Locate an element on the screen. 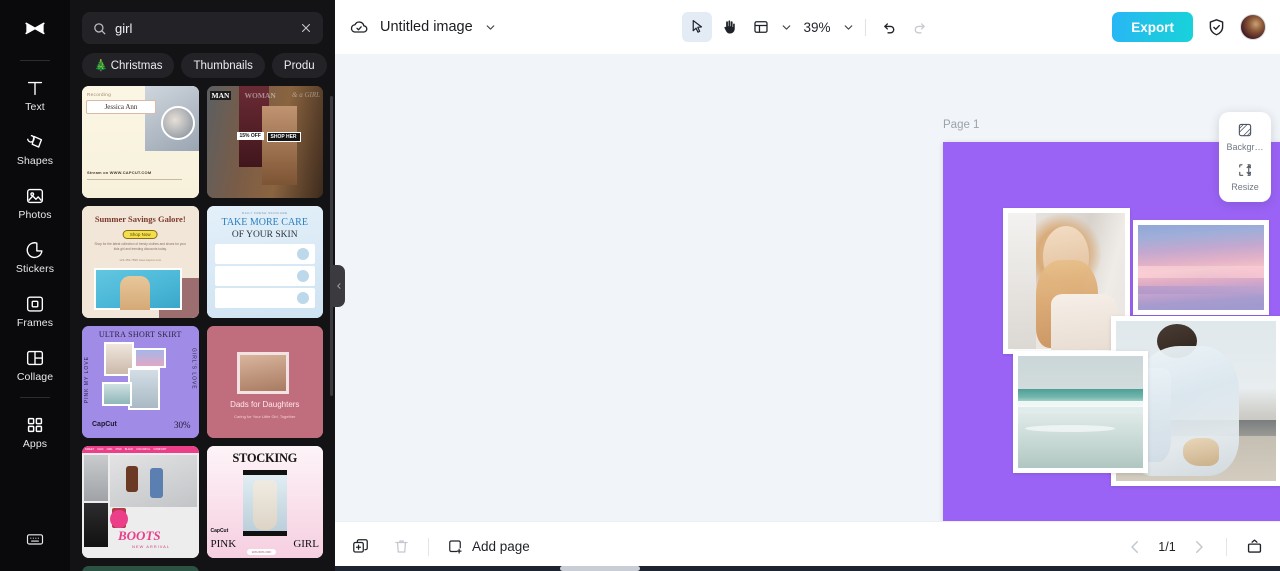 This screenshot has width=1280, height=571. panel-scrollbar is located at coordinates (331, 246).